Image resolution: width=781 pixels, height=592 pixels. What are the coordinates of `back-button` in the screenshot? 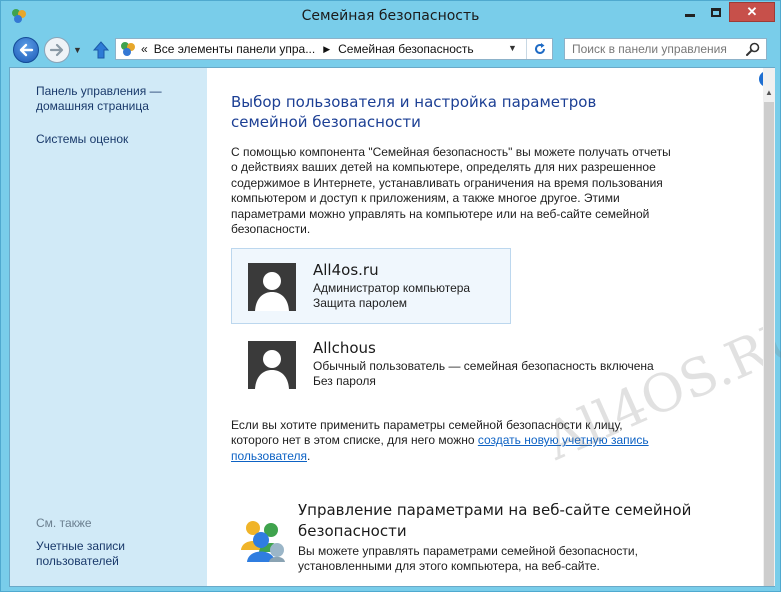 It's located at (26, 50).